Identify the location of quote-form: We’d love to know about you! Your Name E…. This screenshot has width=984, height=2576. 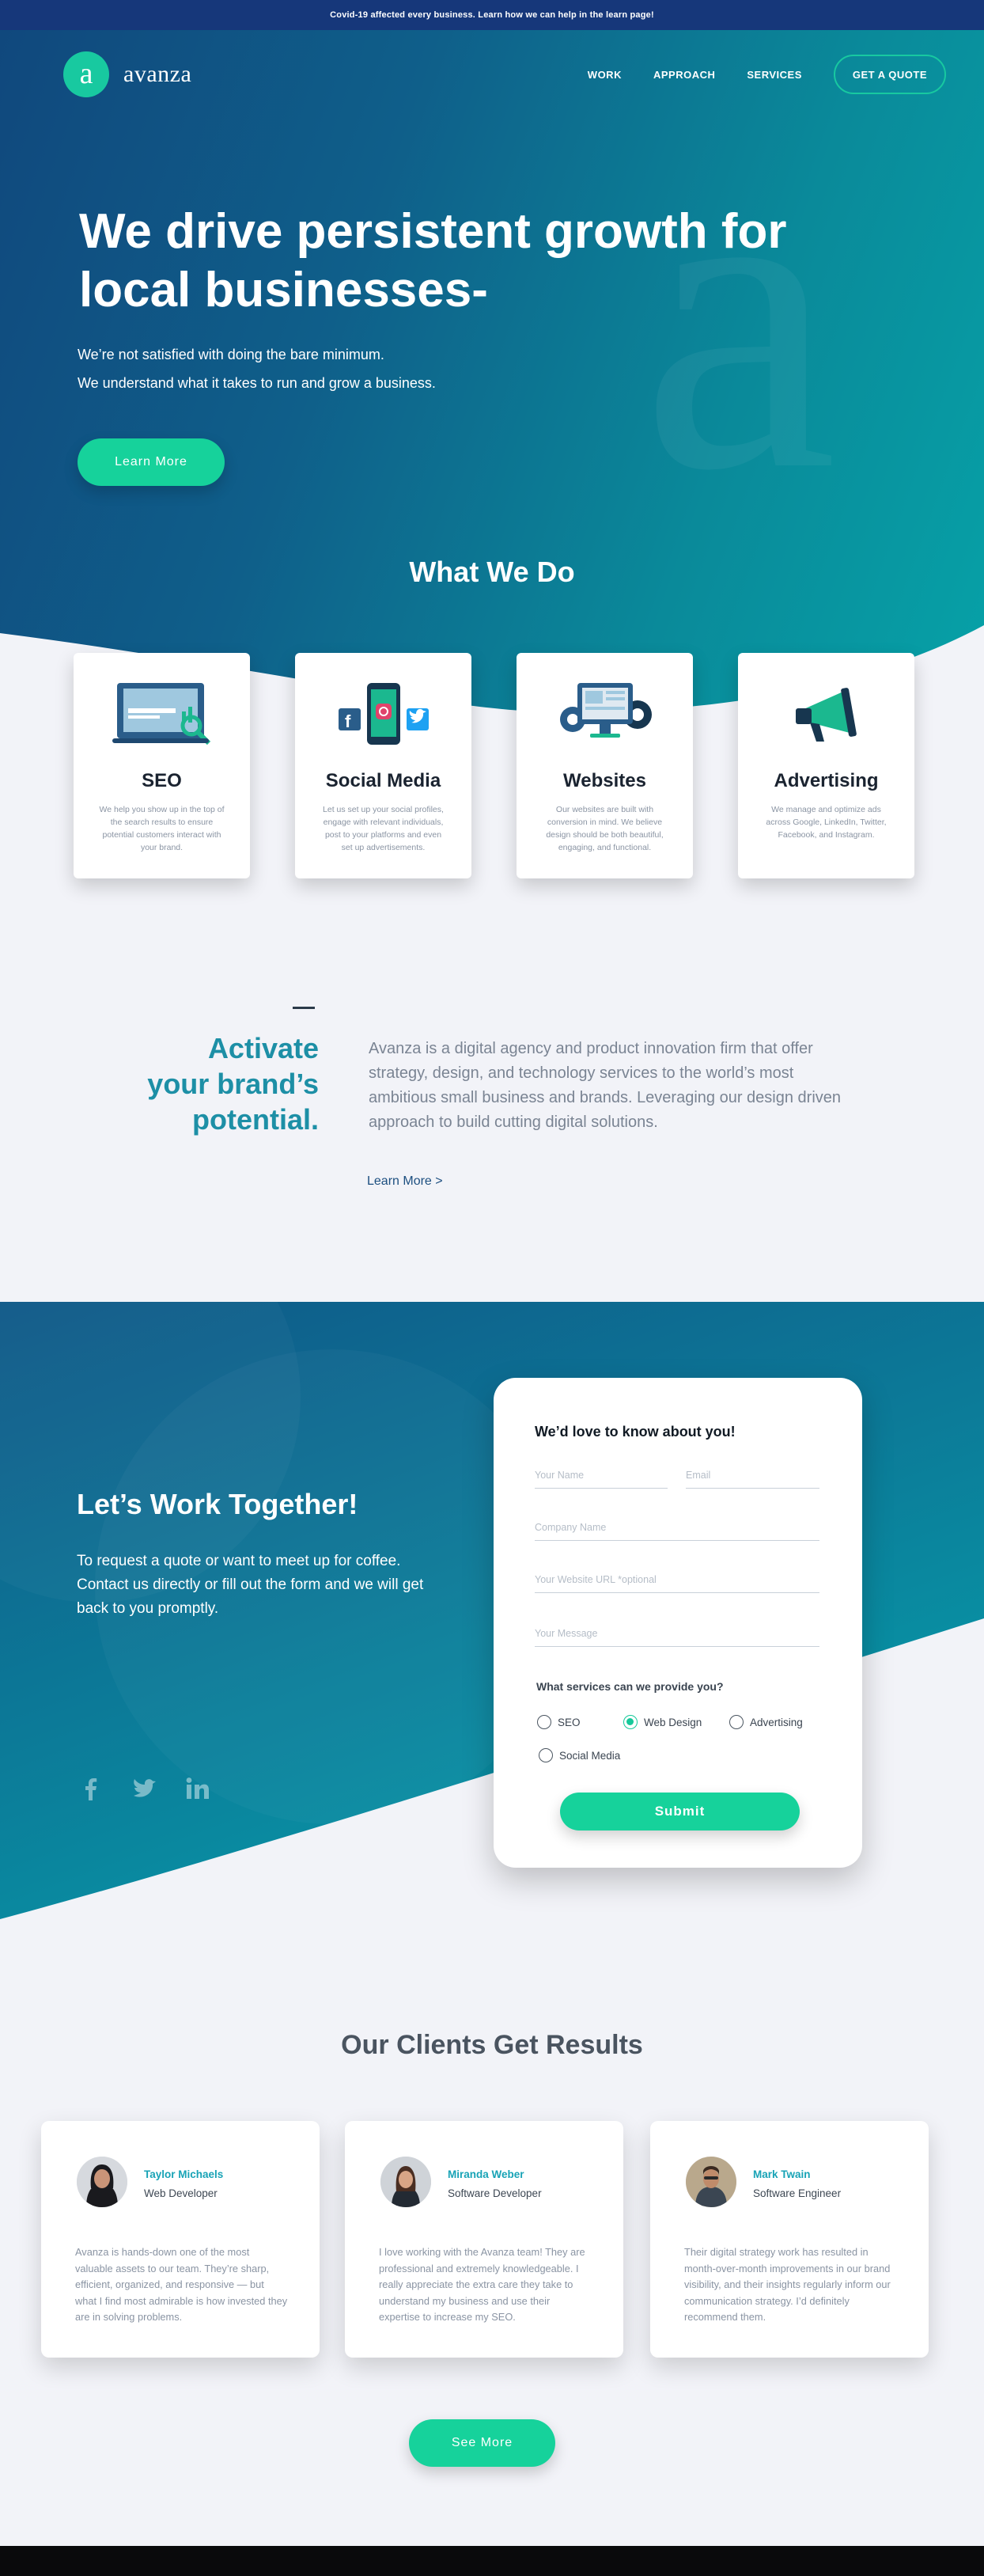
(678, 1623).